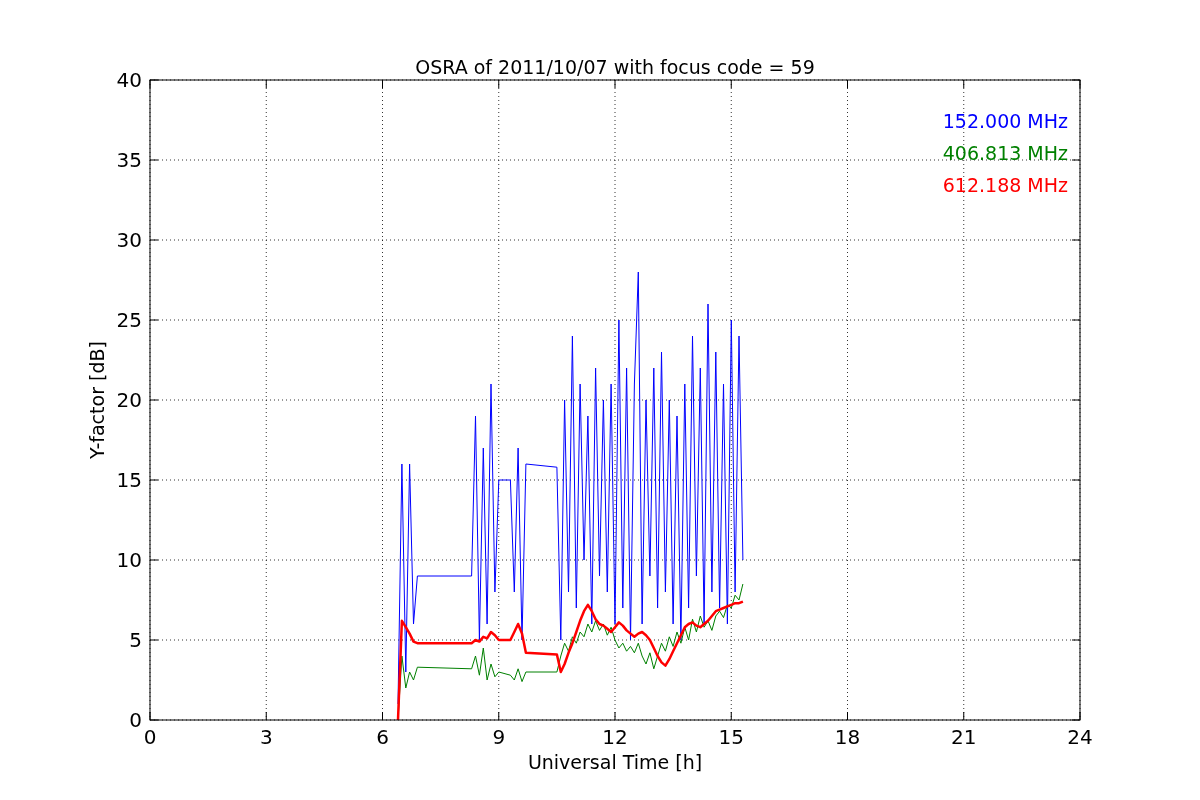 This screenshot has height=800, width=1200. What do you see at coordinates (1005, 185) in the screenshot?
I see `legend-label: 612.188 MHz` at bounding box center [1005, 185].